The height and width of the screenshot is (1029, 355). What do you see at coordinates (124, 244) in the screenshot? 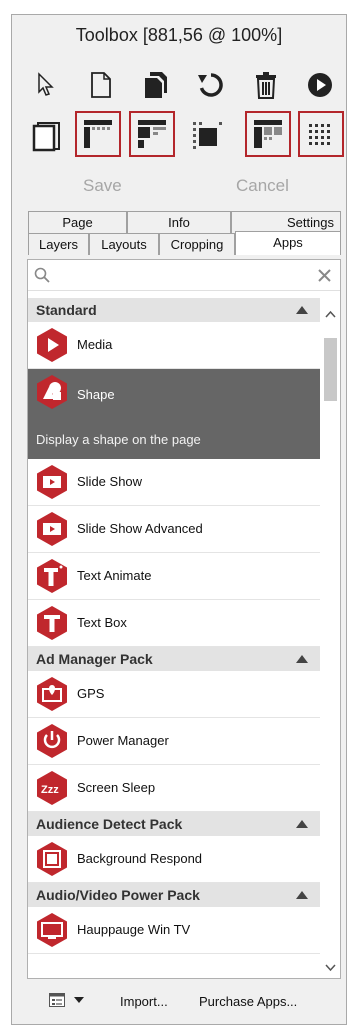
I see `tab-layouts: Layouts` at bounding box center [124, 244].